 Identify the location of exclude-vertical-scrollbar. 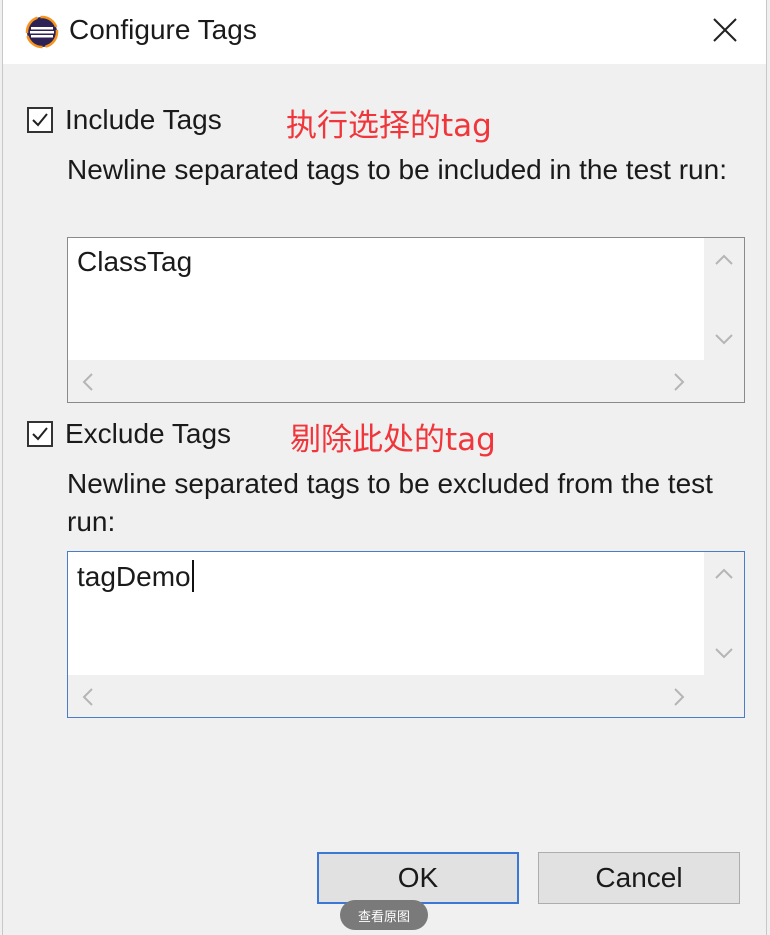
(724, 614).